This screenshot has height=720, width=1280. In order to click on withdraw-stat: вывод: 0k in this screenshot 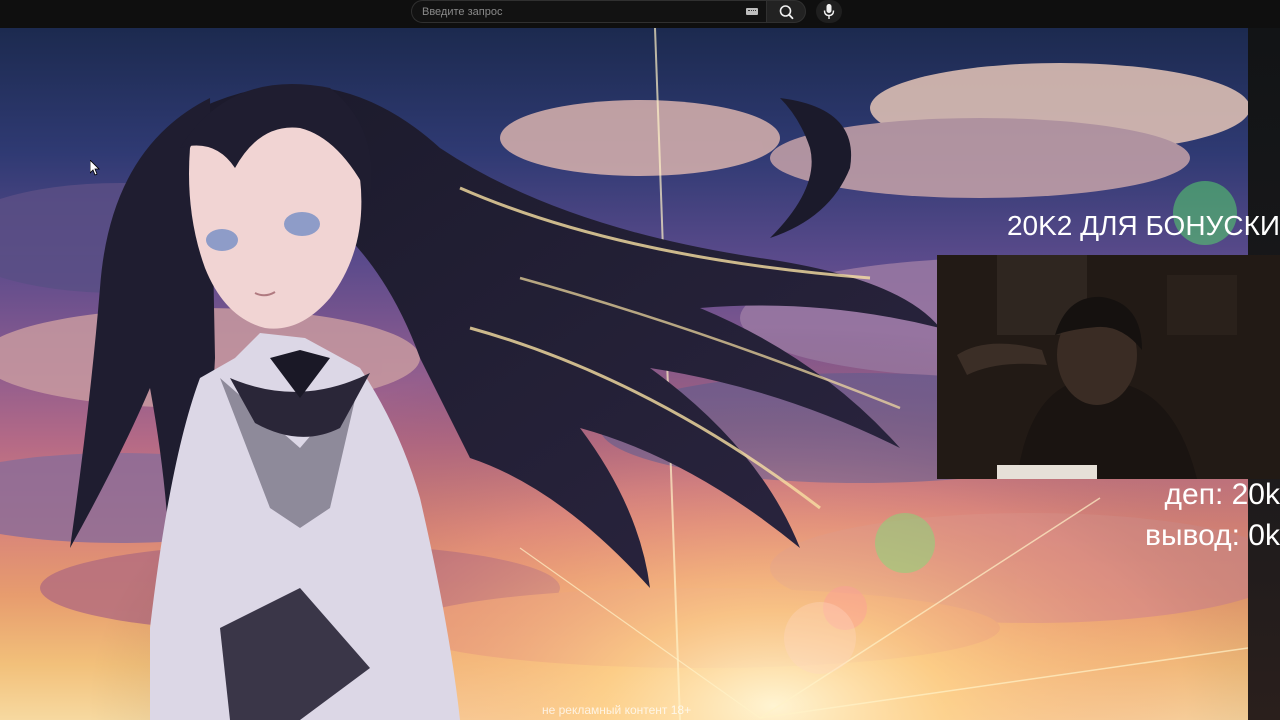, I will do `click(1212, 535)`.